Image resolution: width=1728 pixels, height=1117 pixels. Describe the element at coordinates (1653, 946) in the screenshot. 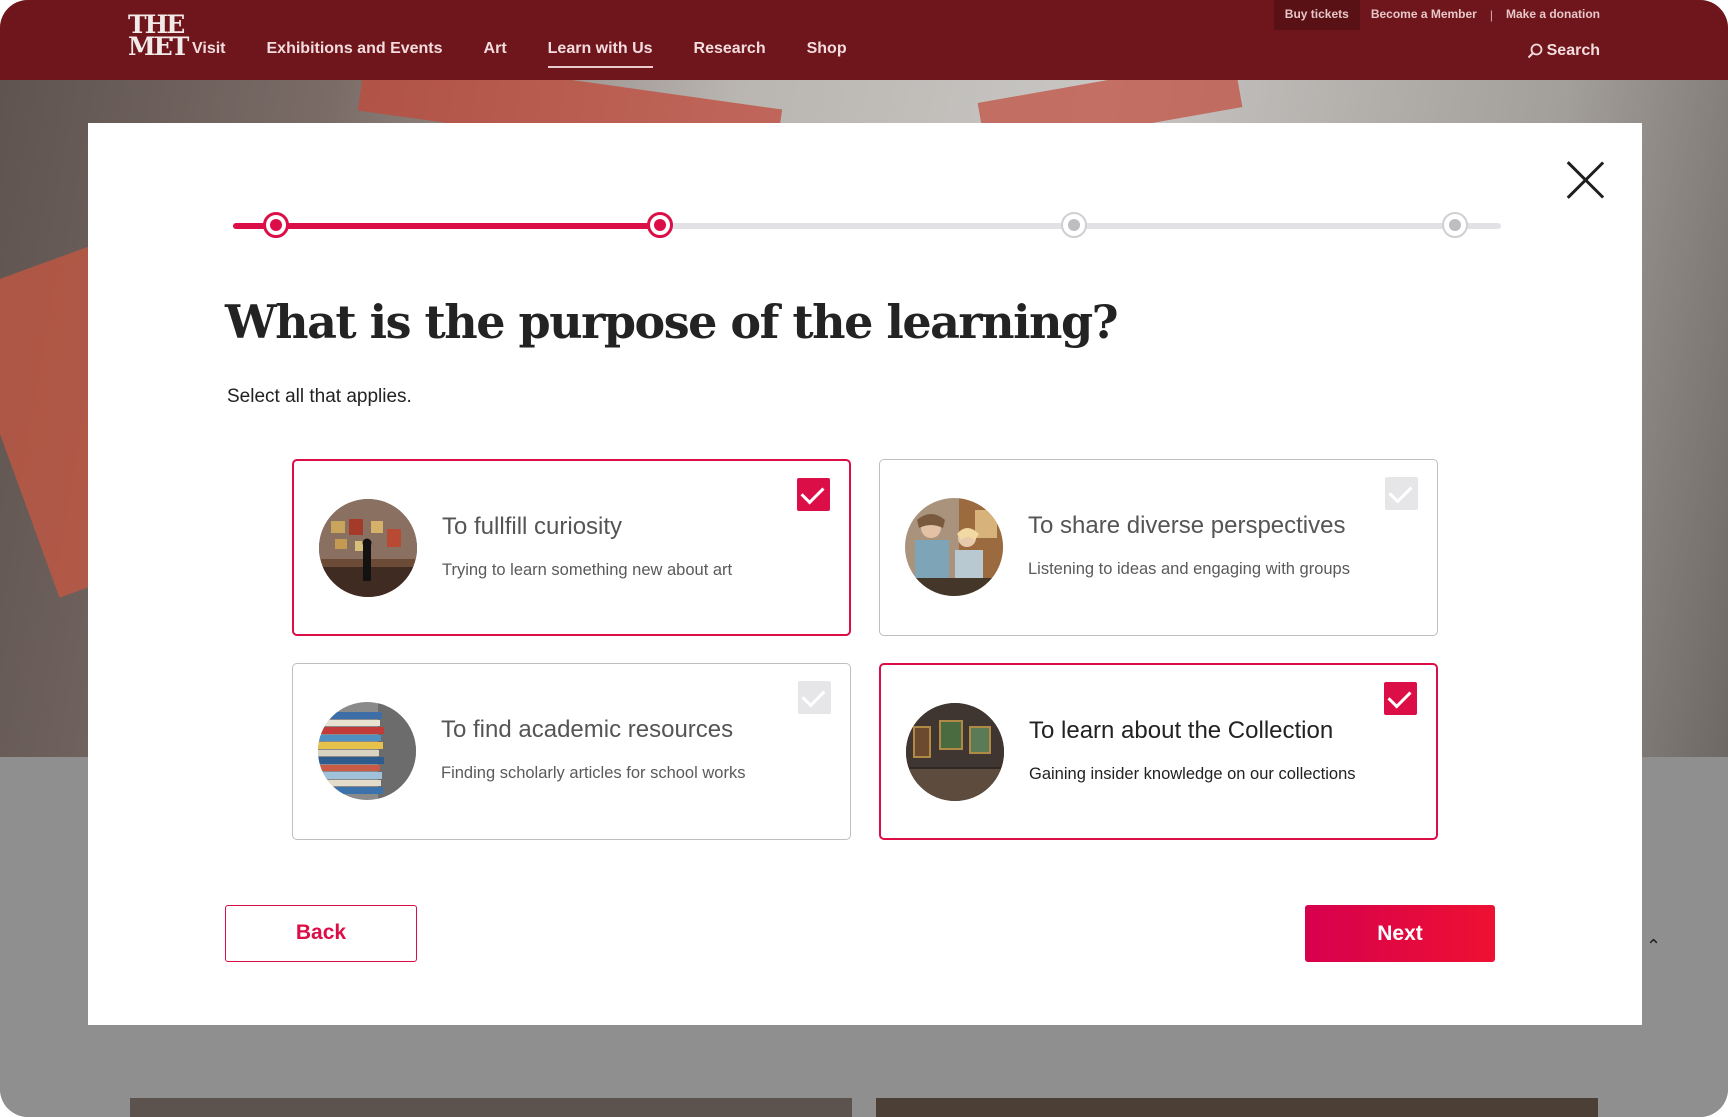

I see `scroll-up-icon: ⌃` at that location.